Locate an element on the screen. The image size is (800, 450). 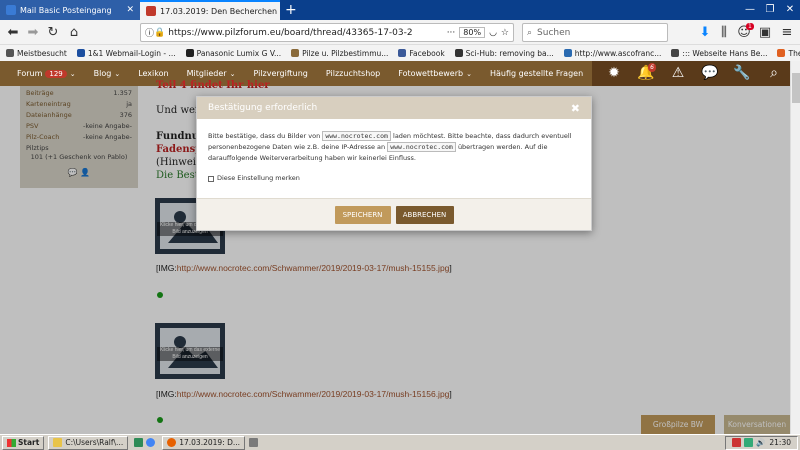
reload-icon: ↻ is located at coordinates (53, 32).